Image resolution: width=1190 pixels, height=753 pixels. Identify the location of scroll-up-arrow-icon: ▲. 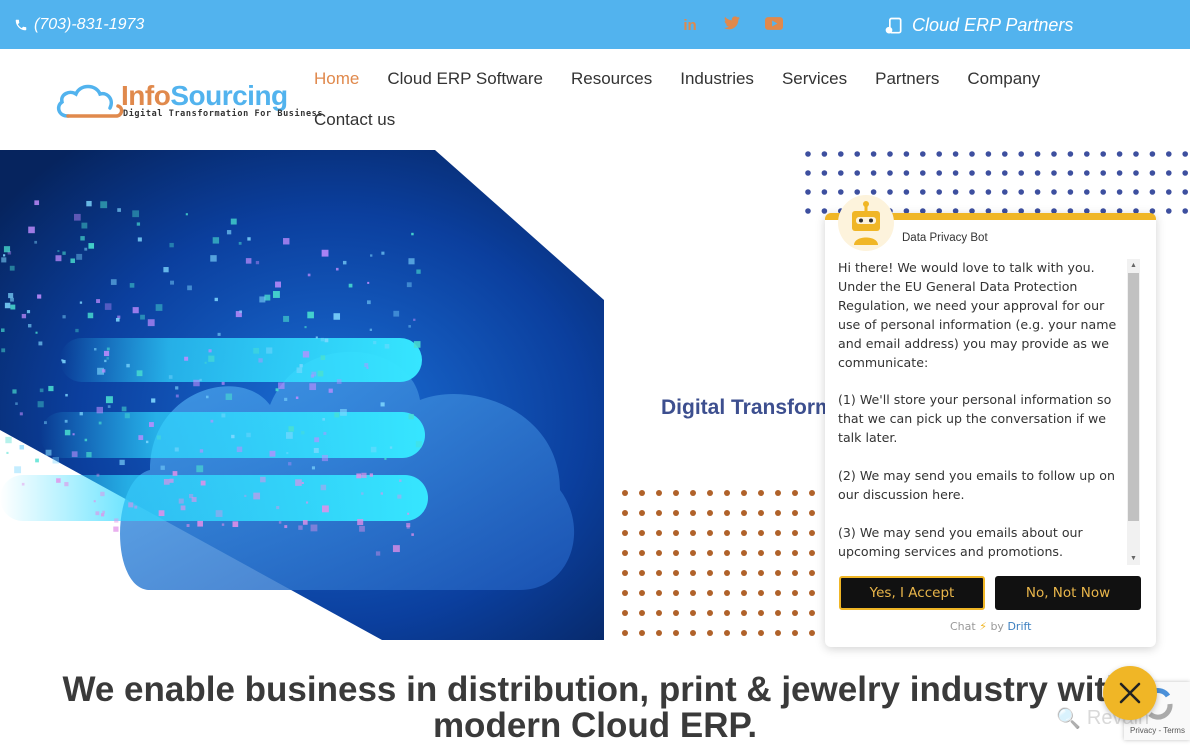
(1133, 265).